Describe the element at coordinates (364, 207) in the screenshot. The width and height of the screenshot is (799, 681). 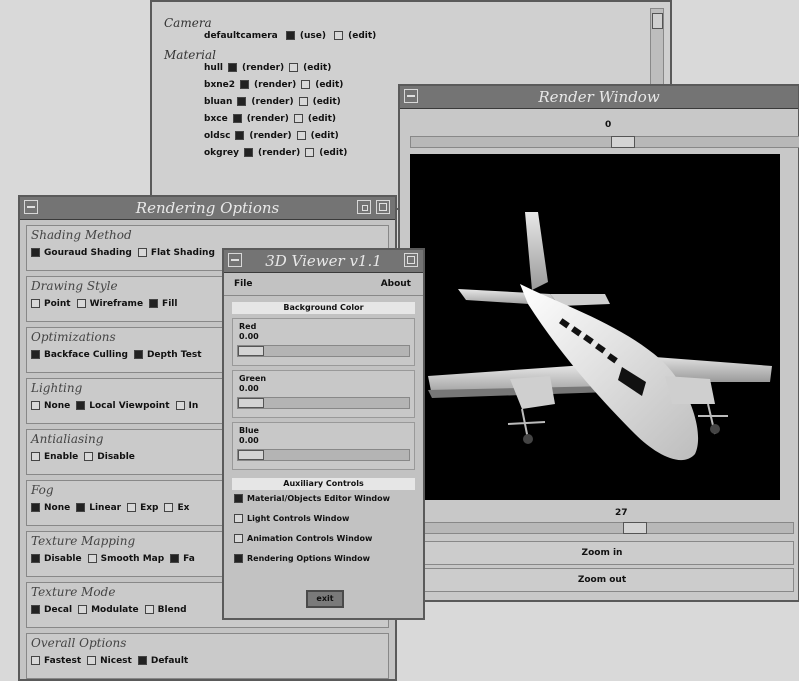
I see `minimize-icon` at that location.